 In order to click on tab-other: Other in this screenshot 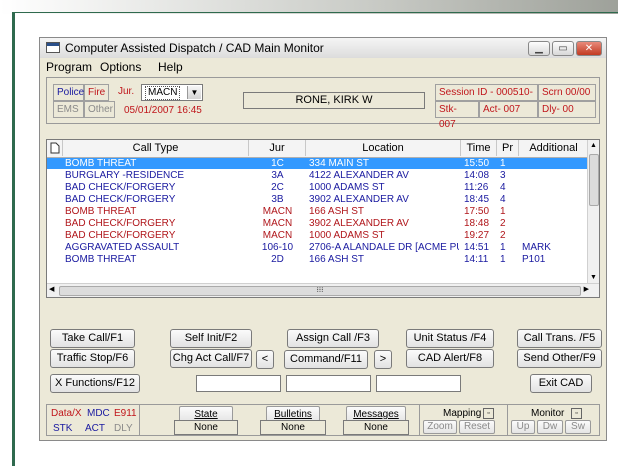, I will do `click(99, 109)`.